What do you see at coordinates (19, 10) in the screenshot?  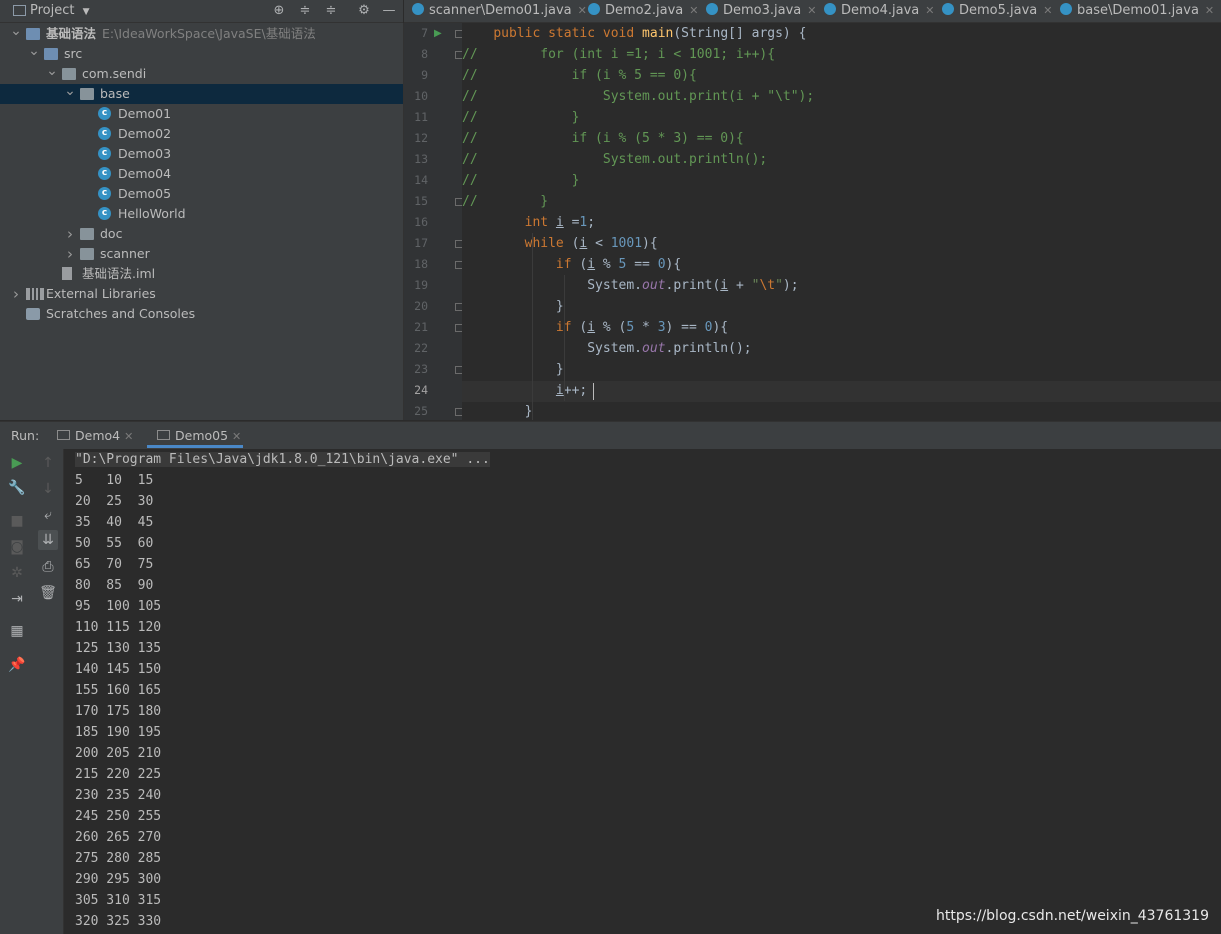 I see `project-view-icon` at bounding box center [19, 10].